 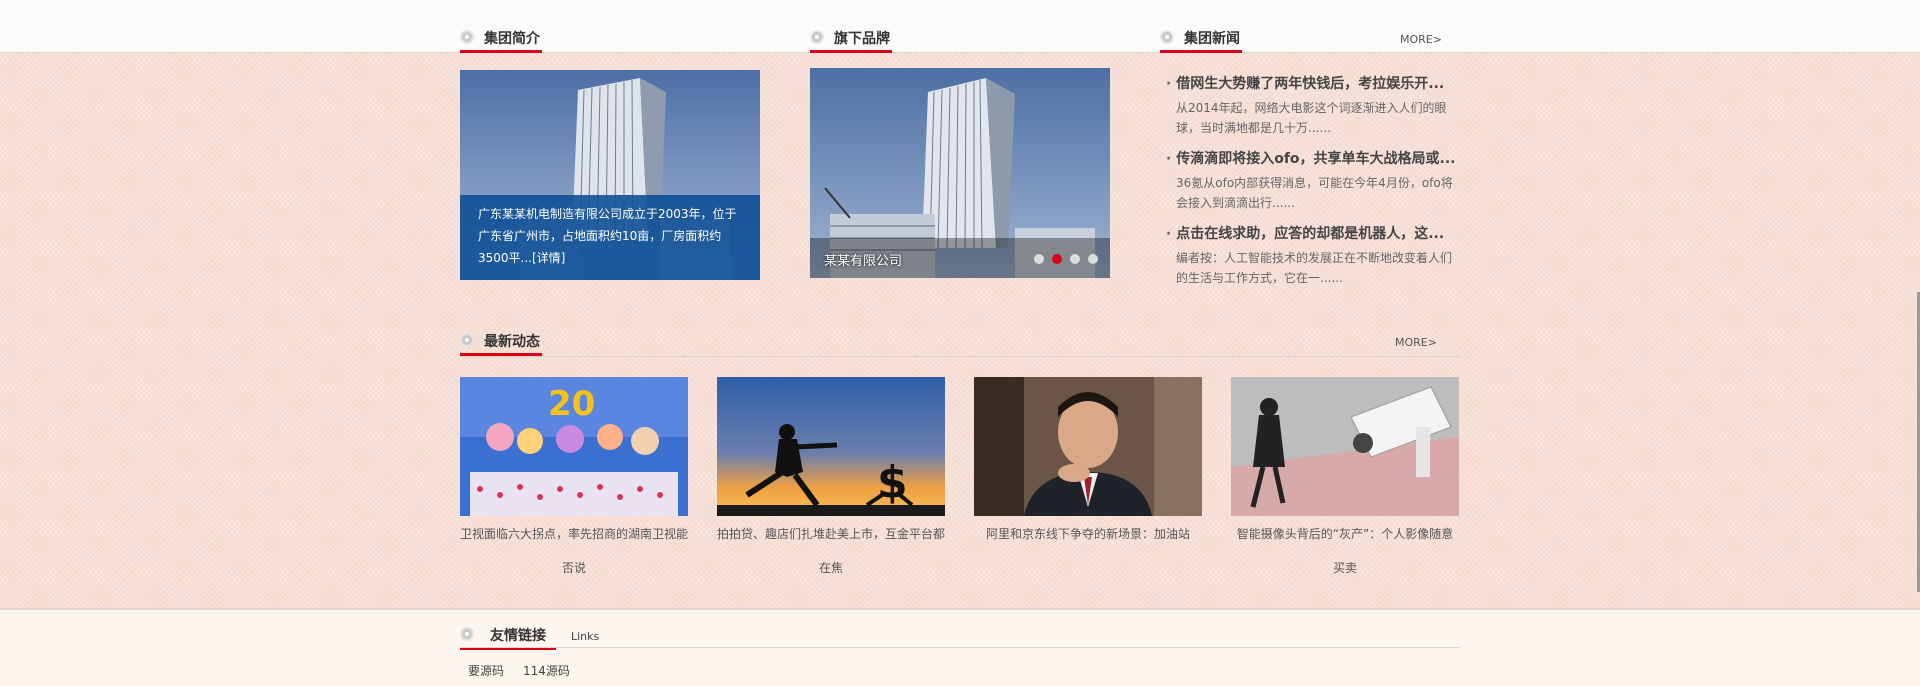 I want to click on brands-section-title: 旗下品牌, so click(x=862, y=39).